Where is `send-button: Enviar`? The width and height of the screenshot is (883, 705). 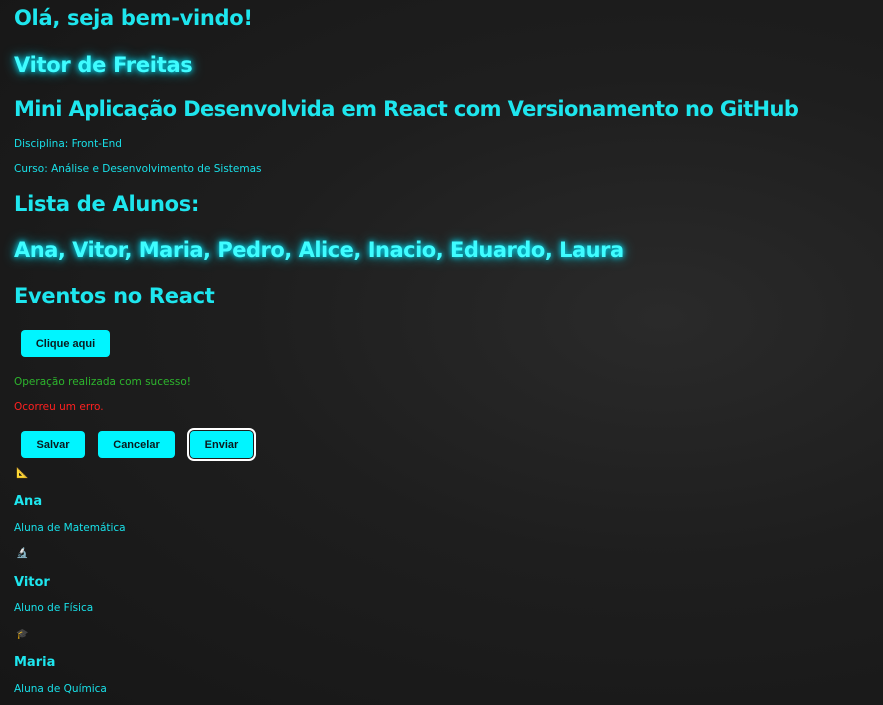 send-button: Enviar is located at coordinates (221, 444).